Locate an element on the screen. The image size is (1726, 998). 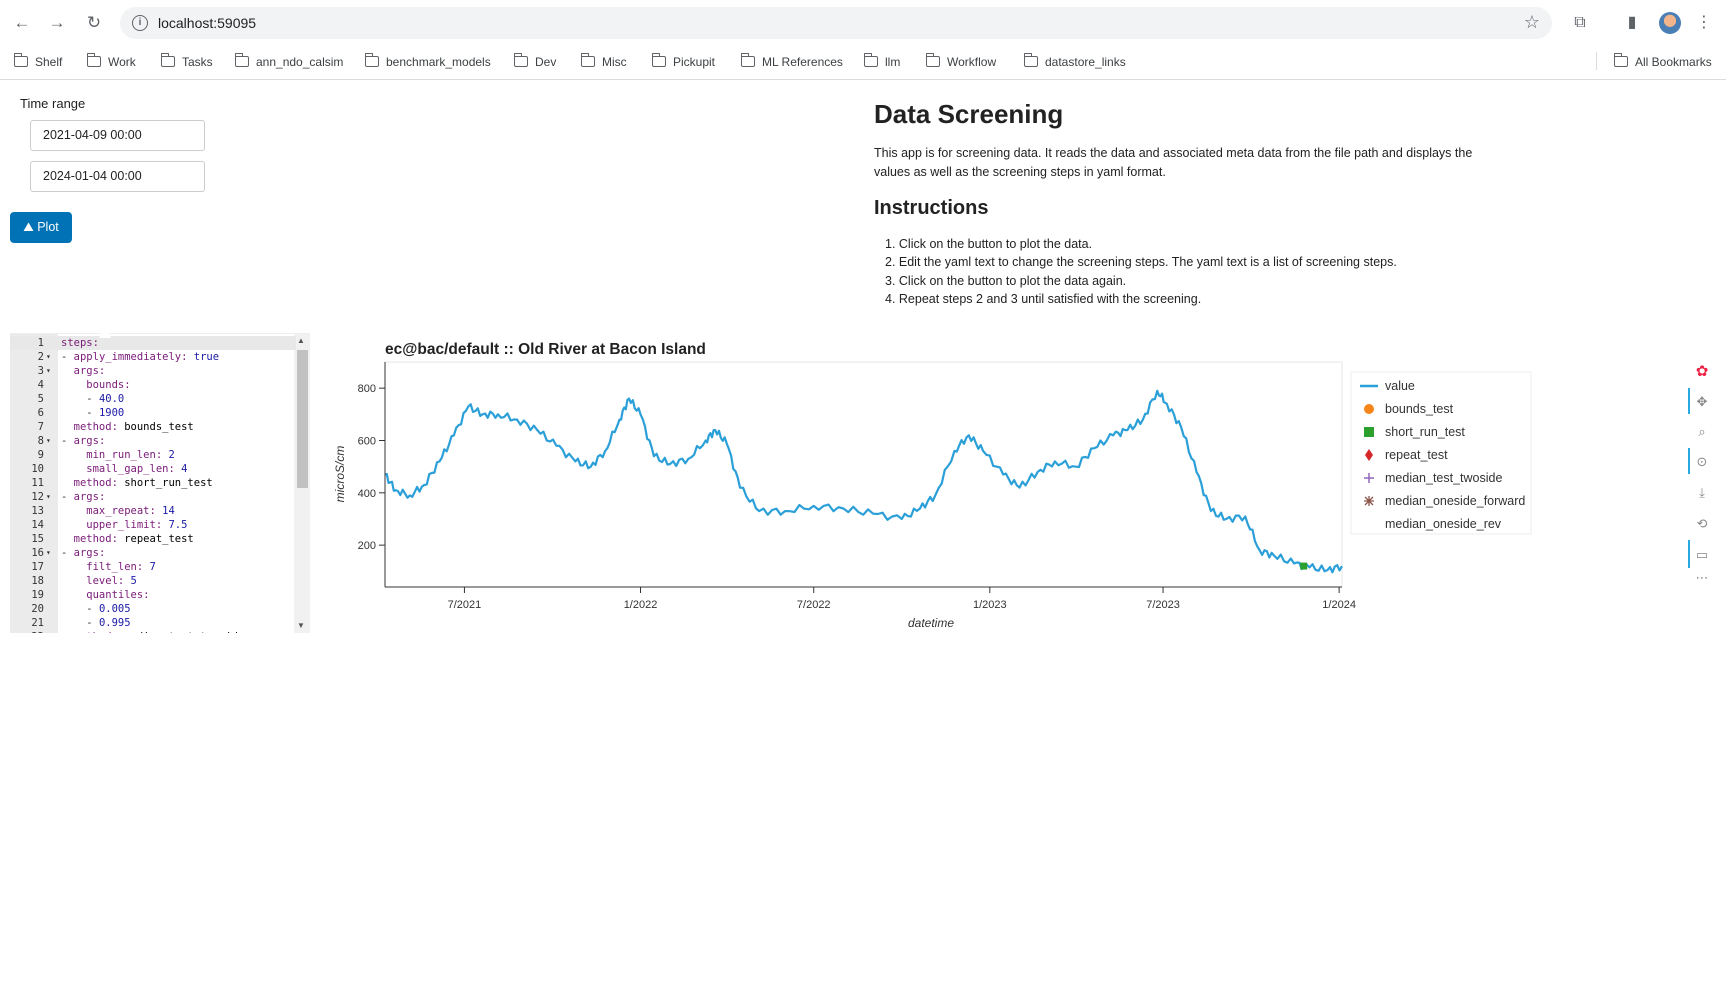
code-text: upper_limit: 7.5 is located at coordinates (124, 525).